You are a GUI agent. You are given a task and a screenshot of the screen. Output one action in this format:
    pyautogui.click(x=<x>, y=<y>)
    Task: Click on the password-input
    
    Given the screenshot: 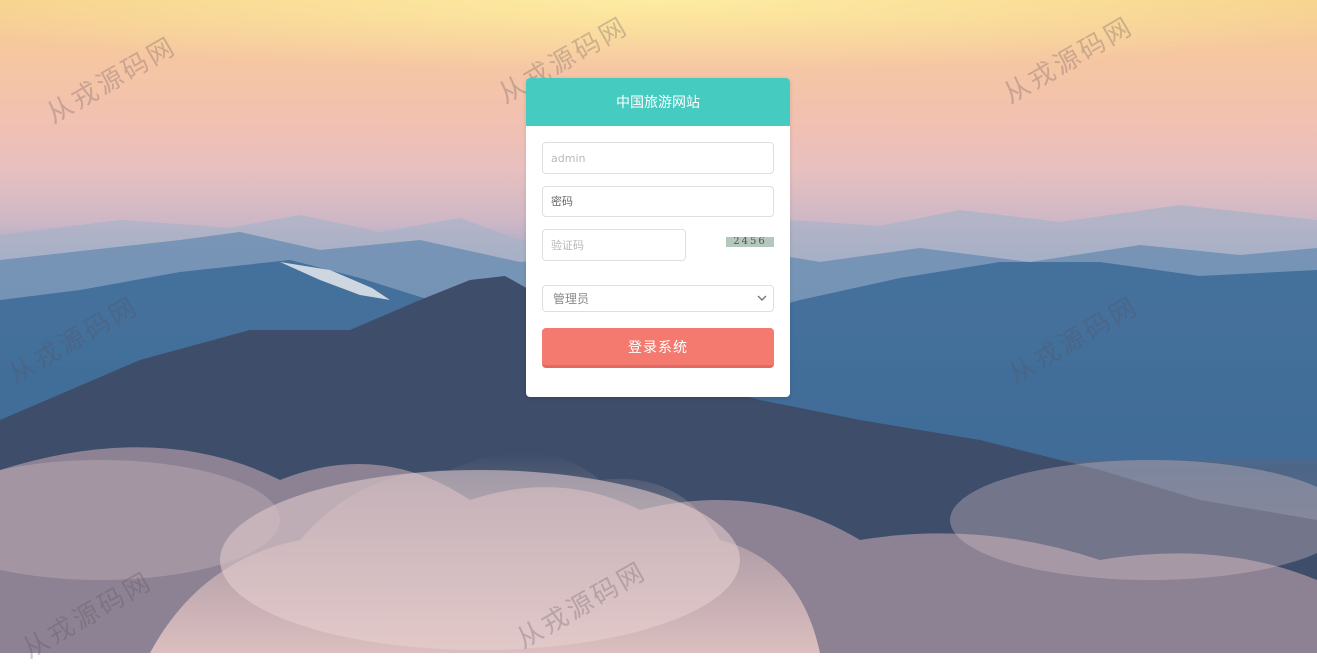 What is the action you would take?
    pyautogui.click(x=658, y=201)
    